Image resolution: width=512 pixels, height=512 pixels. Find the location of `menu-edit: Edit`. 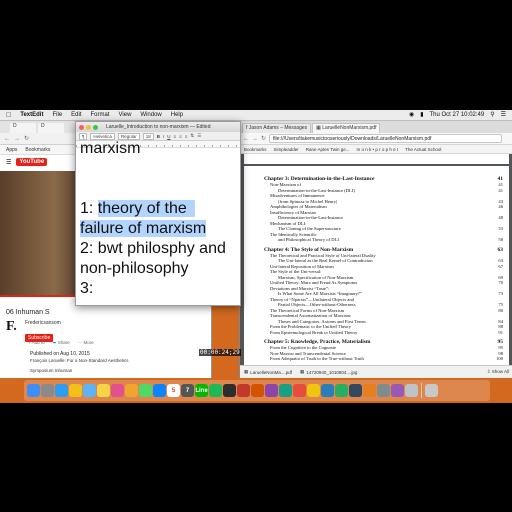

menu-edit: Edit is located at coordinates (76, 115).